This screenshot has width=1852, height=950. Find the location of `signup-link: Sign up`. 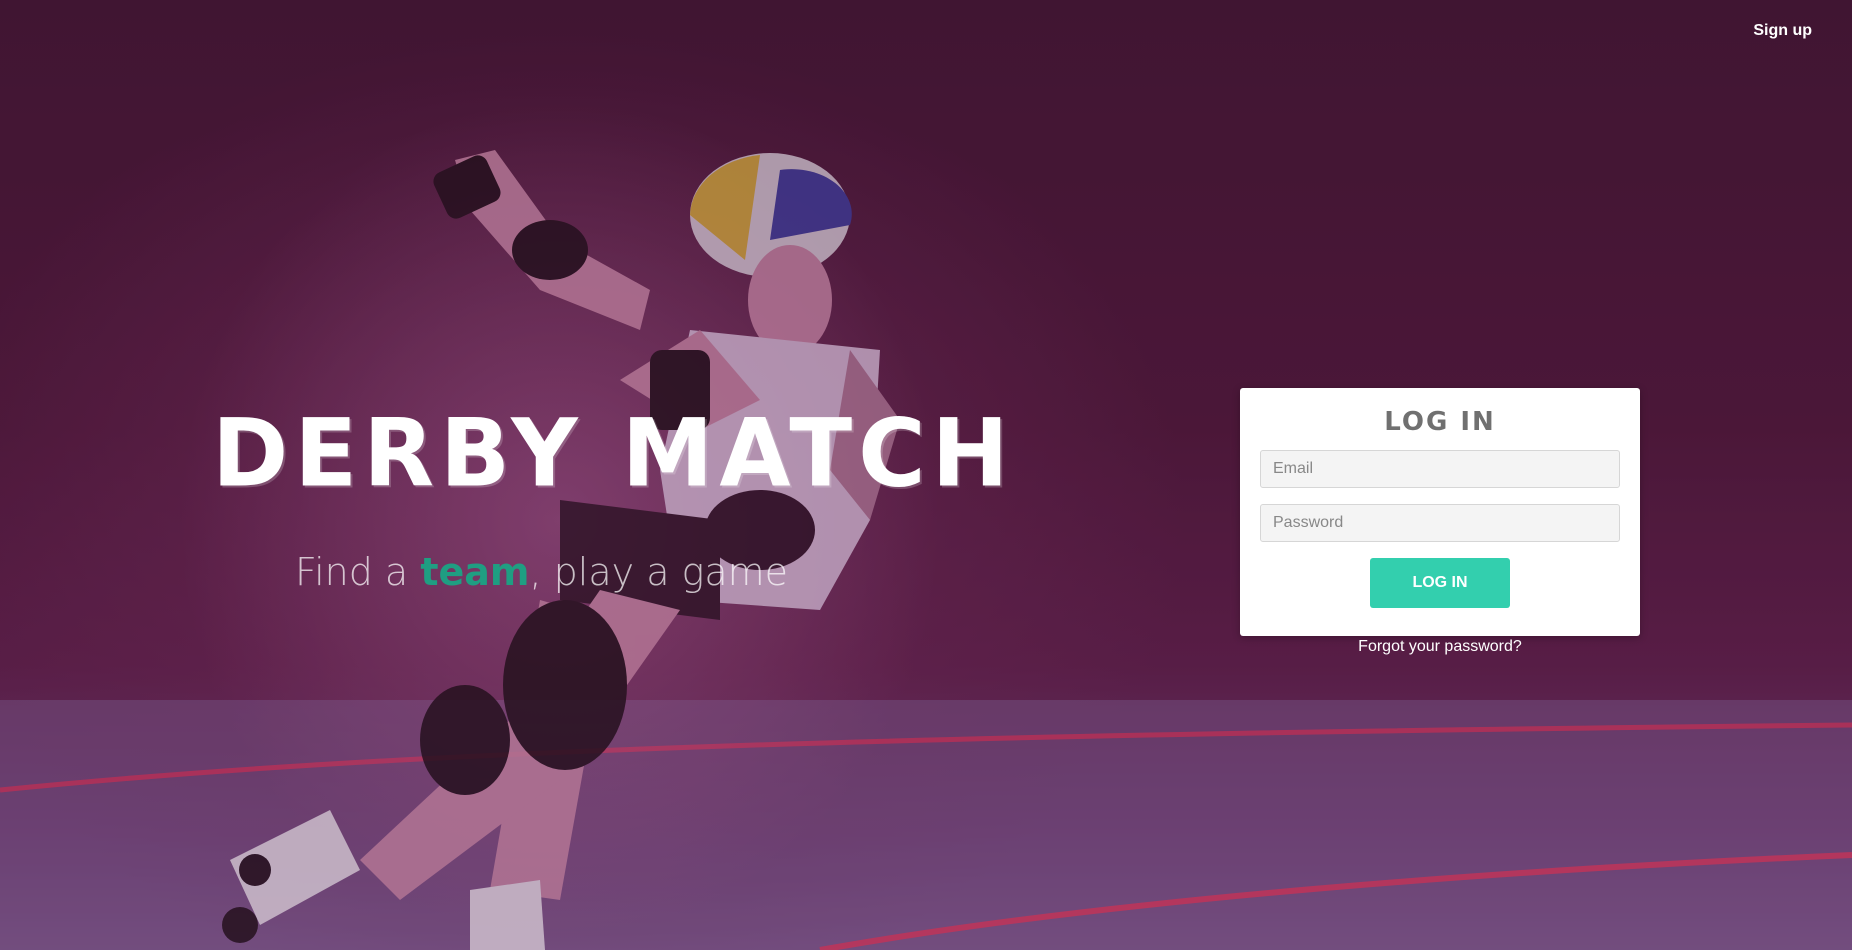

signup-link: Sign up is located at coordinates (1782, 31).